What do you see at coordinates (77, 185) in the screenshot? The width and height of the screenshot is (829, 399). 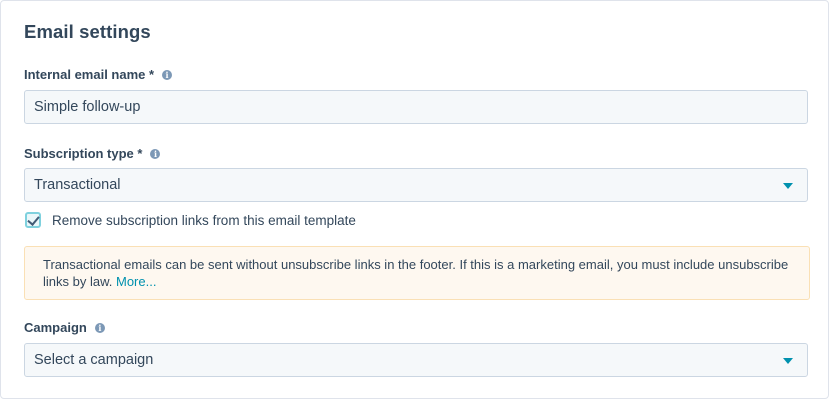 I see `subscription-type-value: Transactional` at bounding box center [77, 185].